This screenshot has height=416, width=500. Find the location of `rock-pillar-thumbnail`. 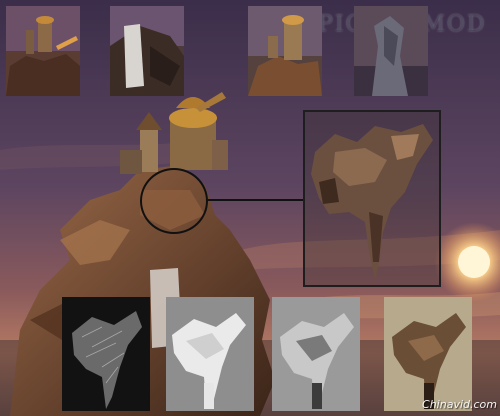

rock-pillar-thumbnail is located at coordinates (391, 51).